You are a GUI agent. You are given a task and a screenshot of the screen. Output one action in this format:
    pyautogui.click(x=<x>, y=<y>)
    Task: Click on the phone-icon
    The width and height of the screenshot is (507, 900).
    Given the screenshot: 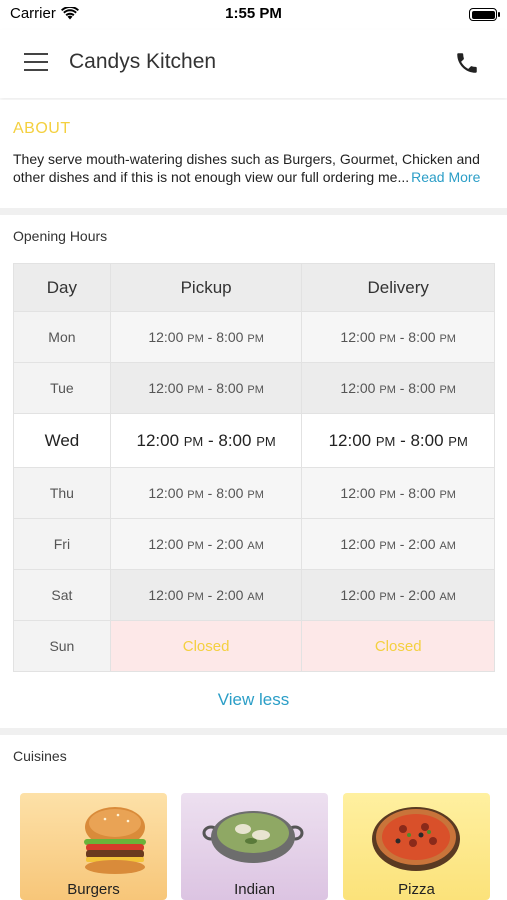 What is the action you would take?
    pyautogui.click(x=467, y=63)
    